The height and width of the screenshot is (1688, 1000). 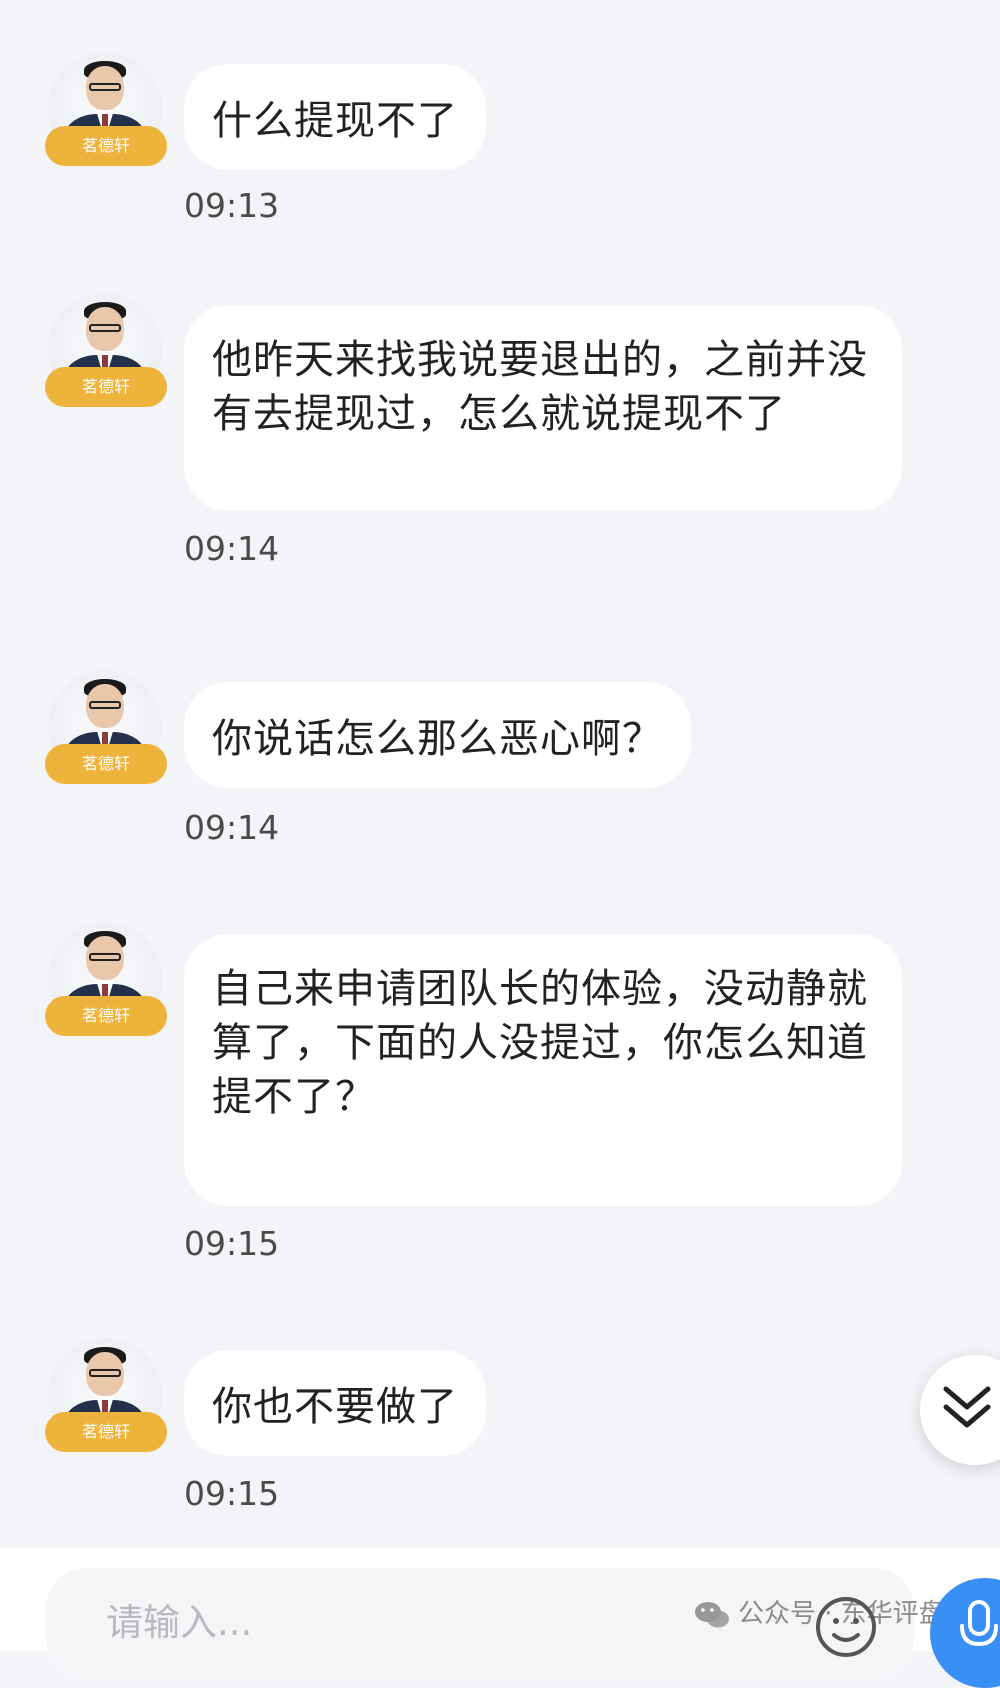 What do you see at coordinates (712, 1614) in the screenshot?
I see `wechat-icon` at bounding box center [712, 1614].